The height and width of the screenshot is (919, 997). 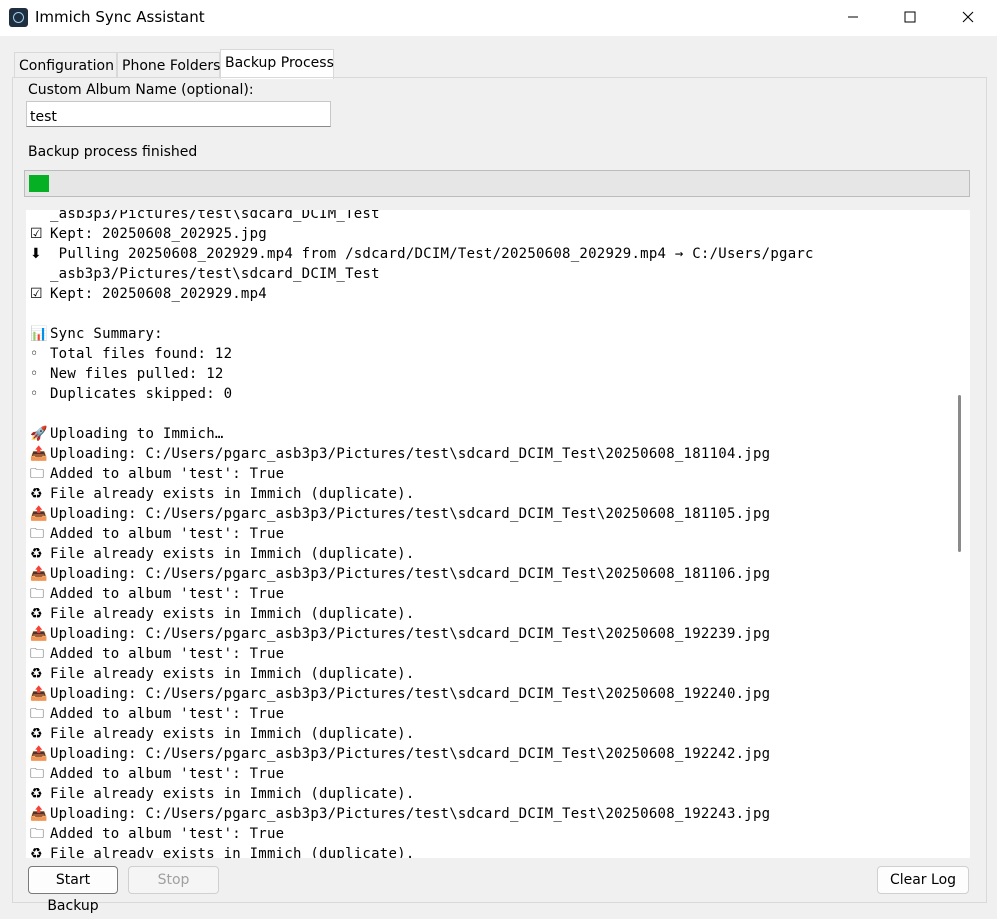 I want to click on log-line: ☑ Kept: 20250608_202925.jpg, so click(x=490, y=234).